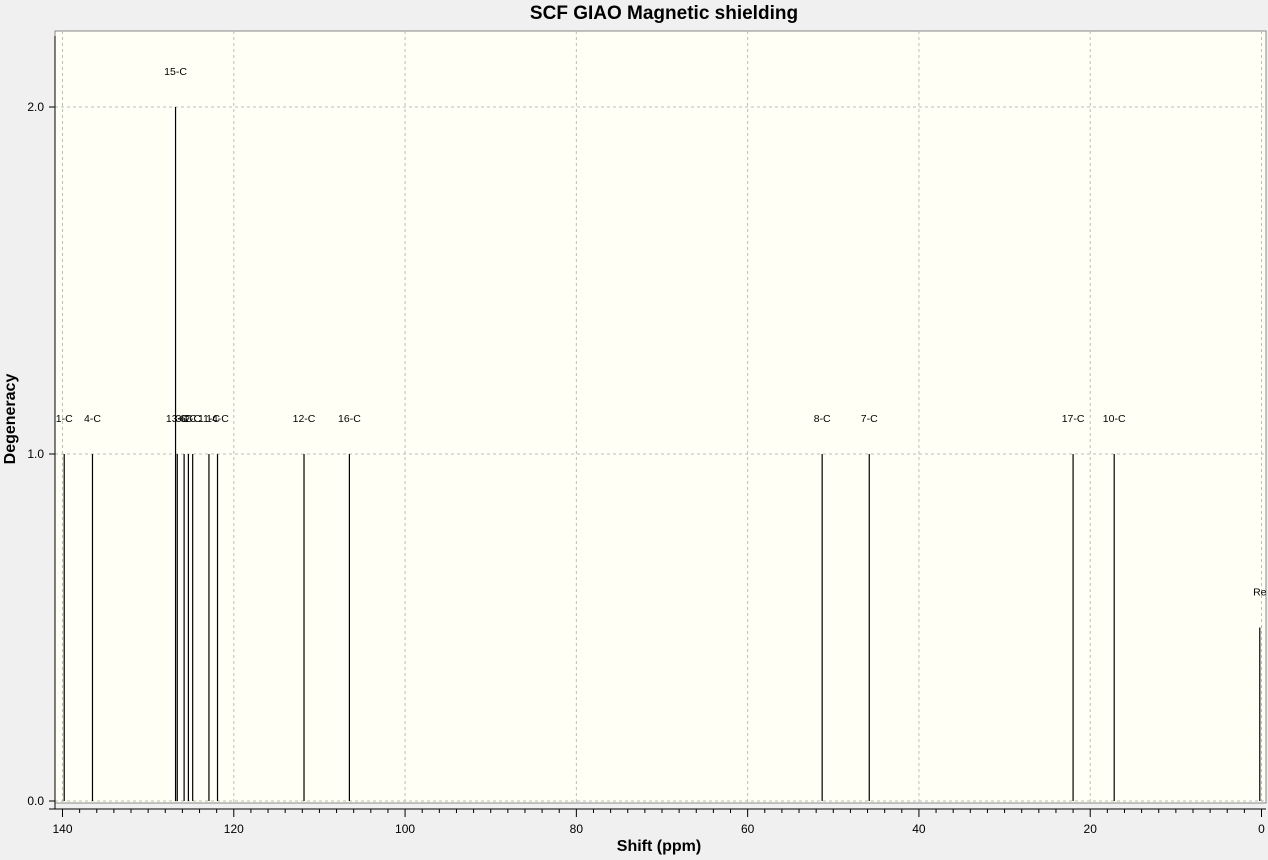 This screenshot has width=1268, height=860. I want to click on y-tick-label: 1.0, so click(35, 454).